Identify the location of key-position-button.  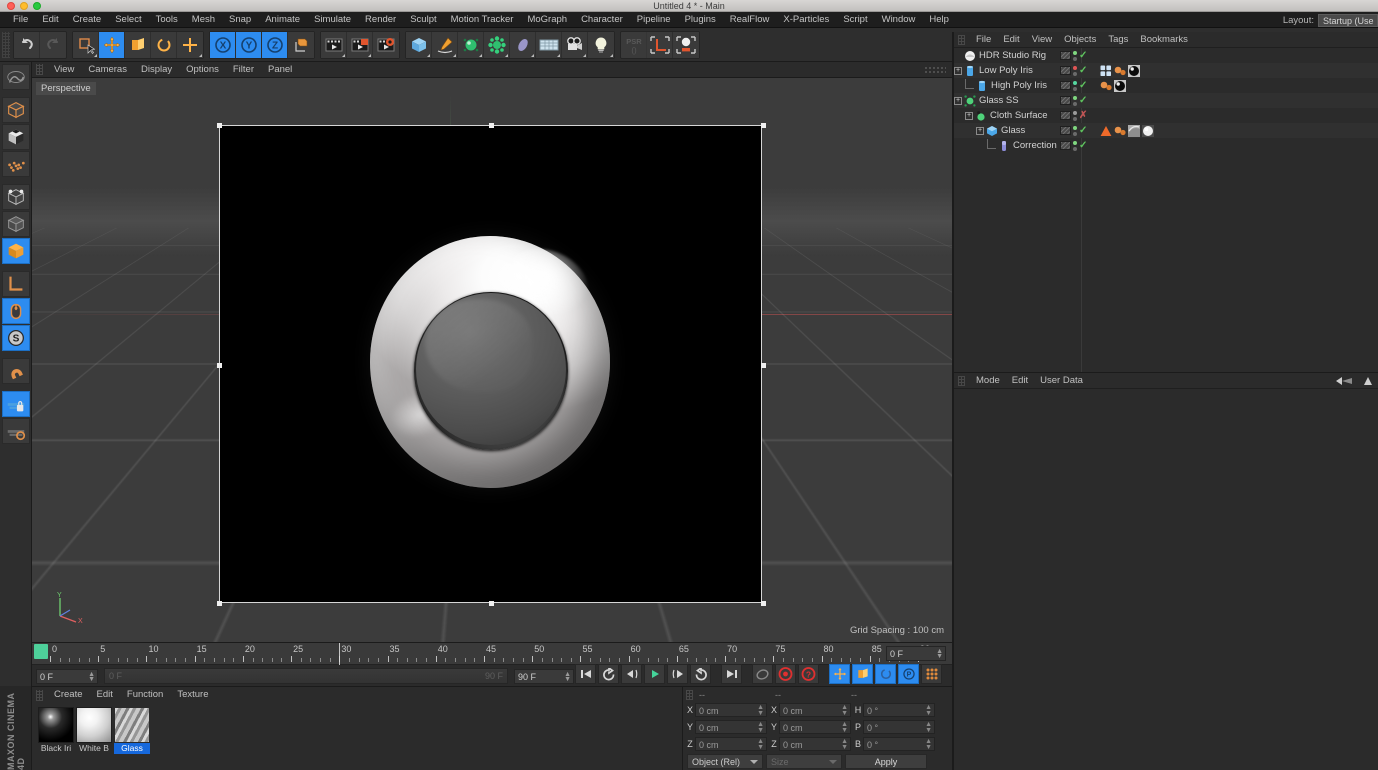
(839, 674).